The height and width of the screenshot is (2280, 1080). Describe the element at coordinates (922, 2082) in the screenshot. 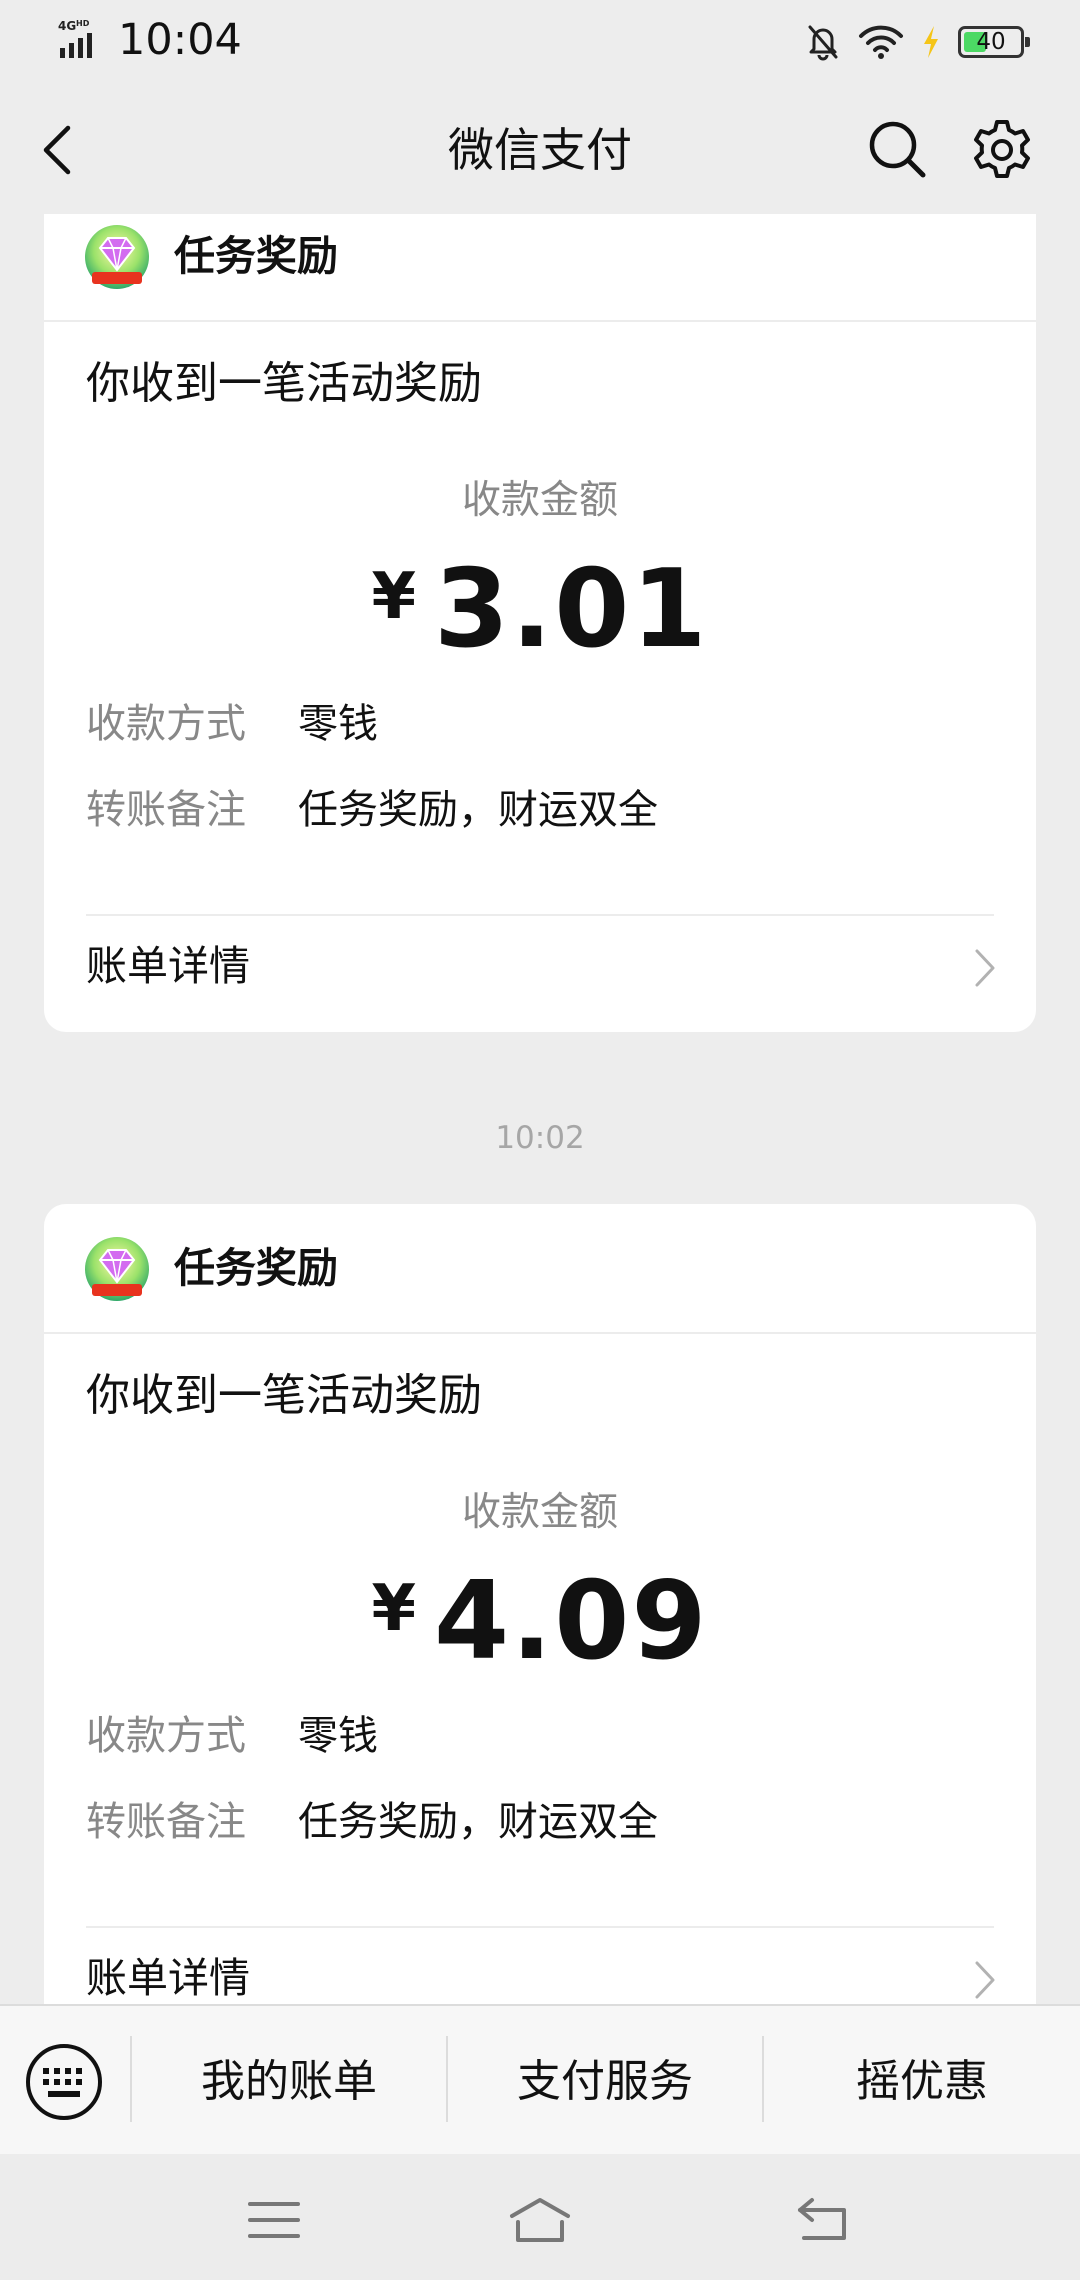

I see `menu-item-shake-offers: 摇优惠` at that location.